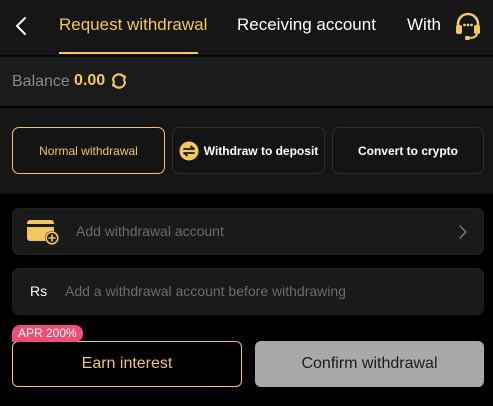 Image resolution: width=493 pixels, height=406 pixels. Describe the element at coordinates (41, 81) in the screenshot. I see `balance-label: Balance` at that location.